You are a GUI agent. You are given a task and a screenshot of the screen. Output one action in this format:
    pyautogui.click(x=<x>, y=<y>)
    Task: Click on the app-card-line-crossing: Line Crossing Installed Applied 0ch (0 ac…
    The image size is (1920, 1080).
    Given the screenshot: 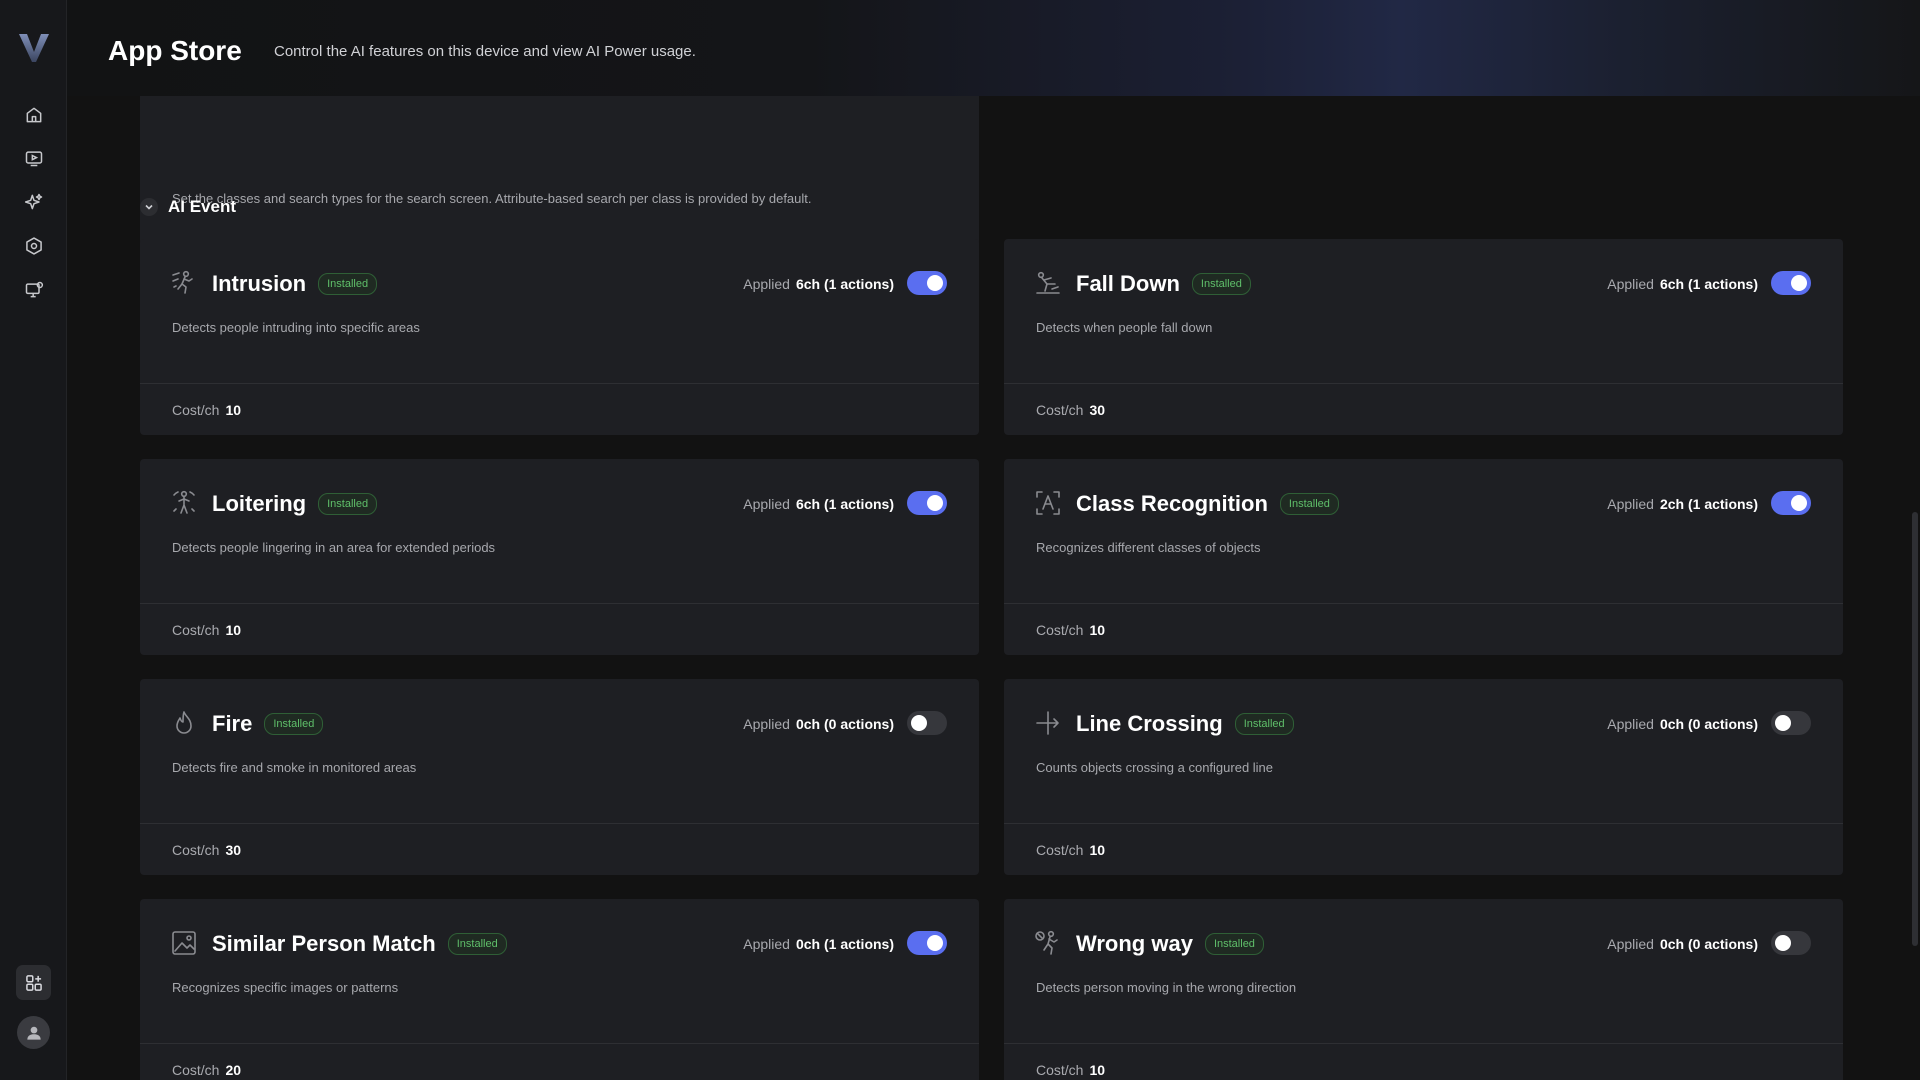 What is the action you would take?
    pyautogui.click(x=1423, y=777)
    